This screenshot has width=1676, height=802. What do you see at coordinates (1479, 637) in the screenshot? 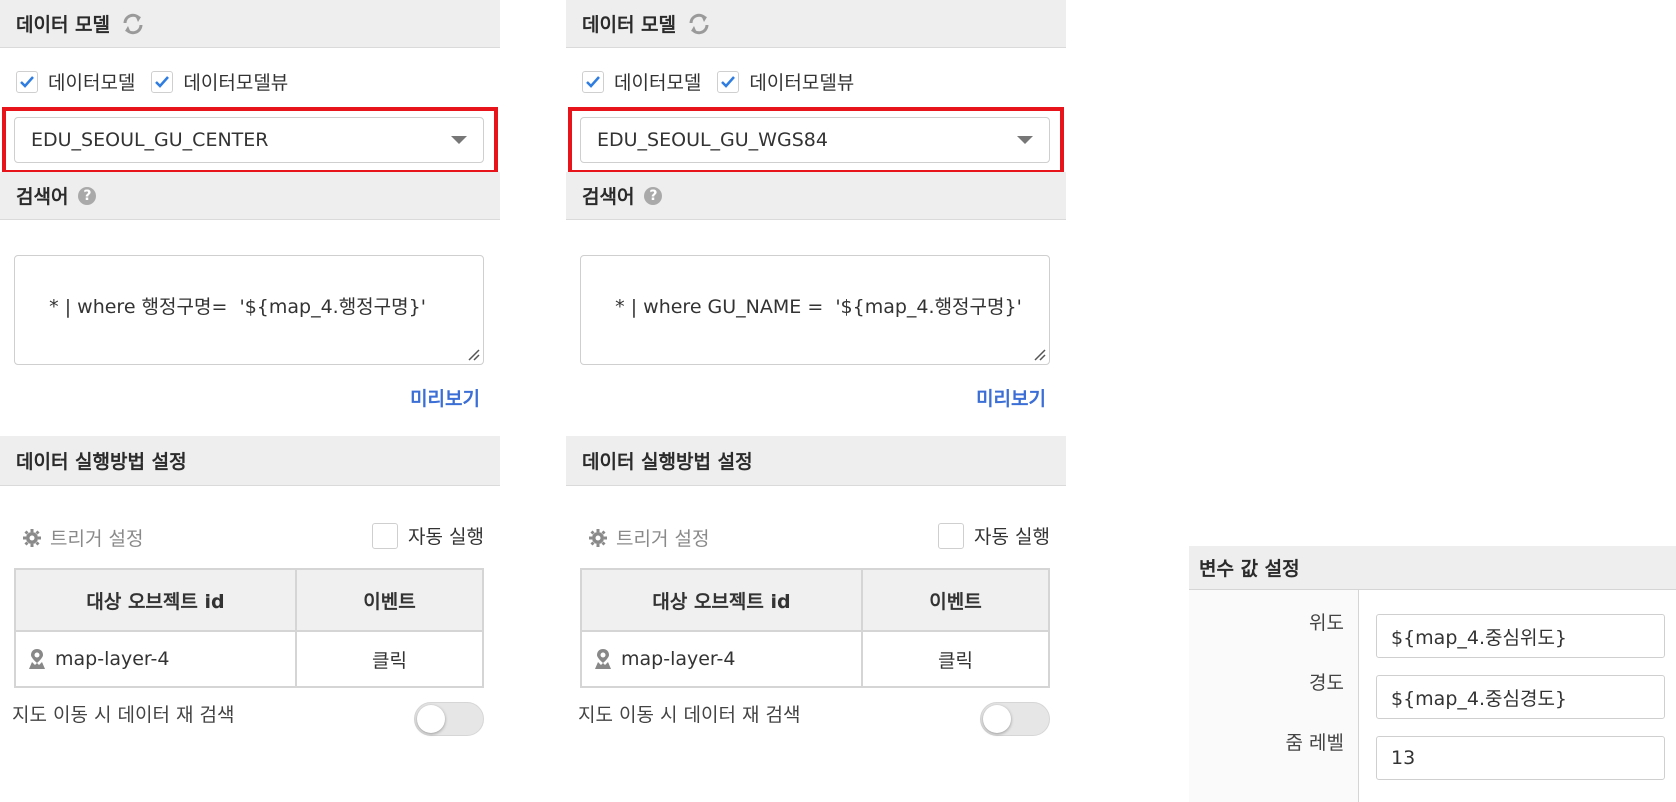
I see `latitude-value: ${map_4.중심위도}` at bounding box center [1479, 637].